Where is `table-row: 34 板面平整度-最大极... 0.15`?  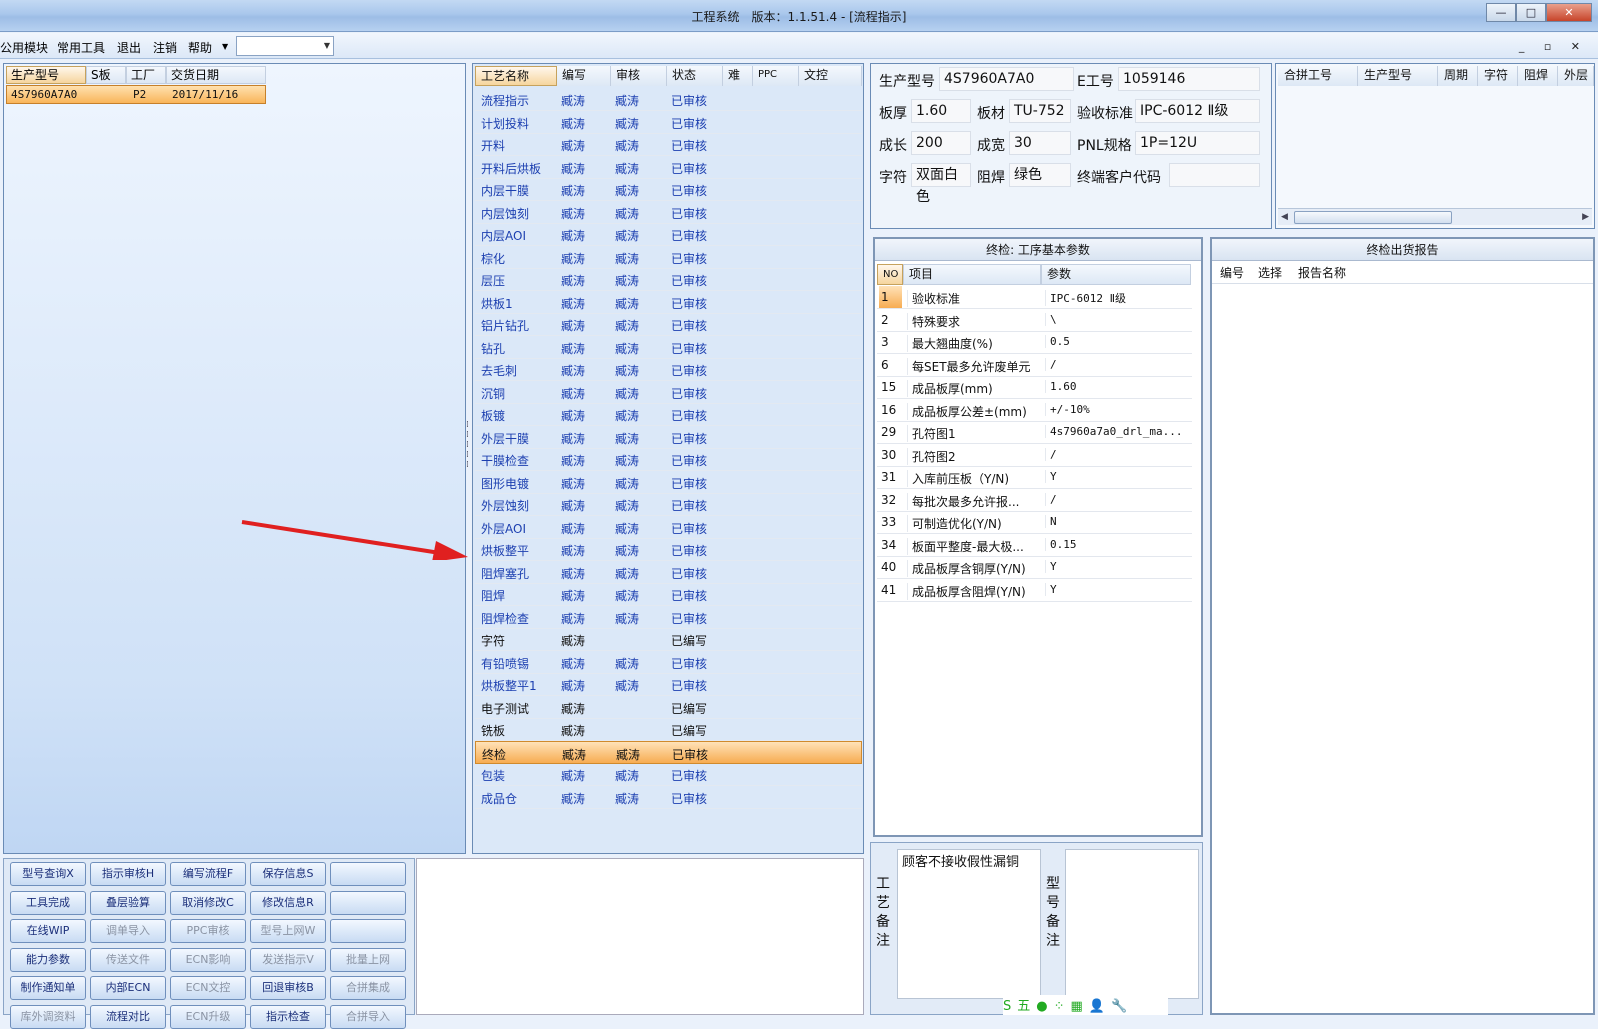 table-row: 34 板面平整度-最大极... 0.15 is located at coordinates (1034, 545).